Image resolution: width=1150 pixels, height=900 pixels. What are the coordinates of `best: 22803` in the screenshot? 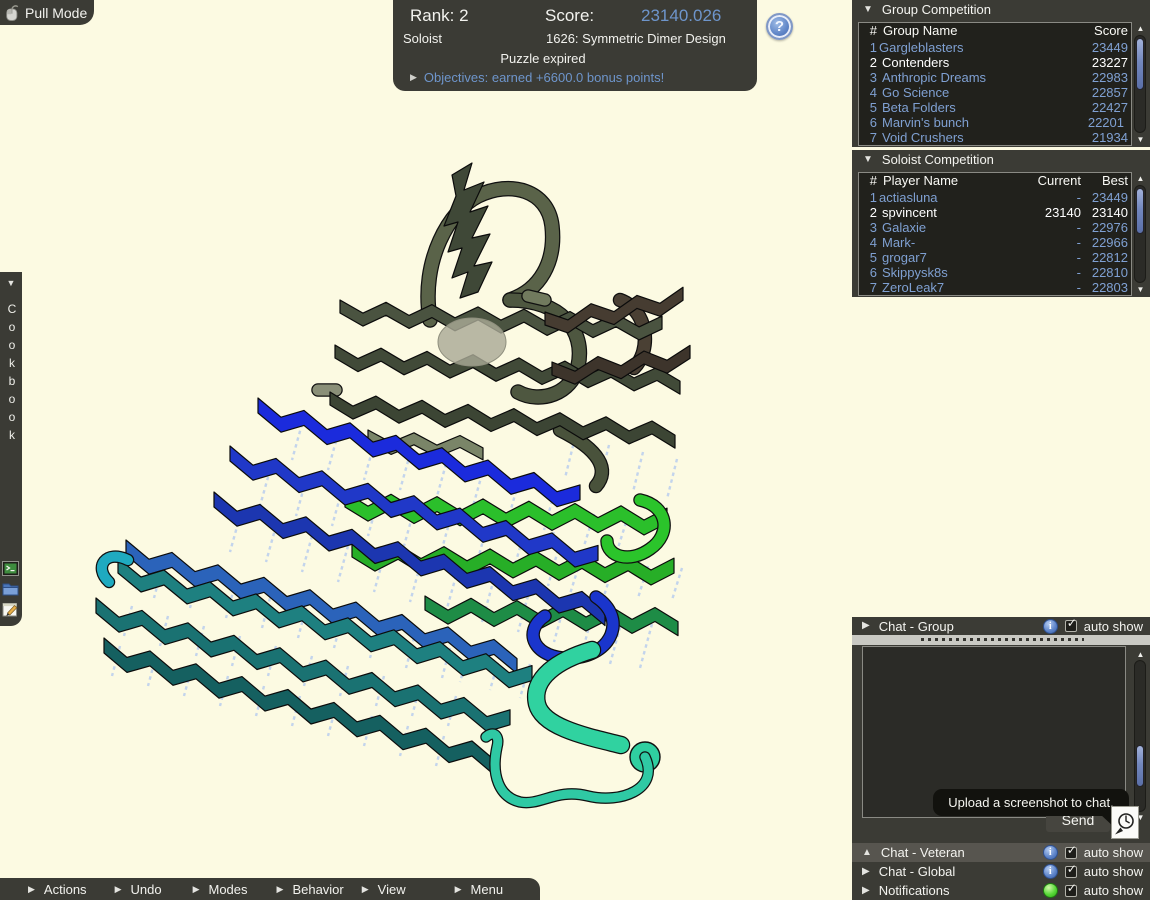 It's located at (1109, 287).